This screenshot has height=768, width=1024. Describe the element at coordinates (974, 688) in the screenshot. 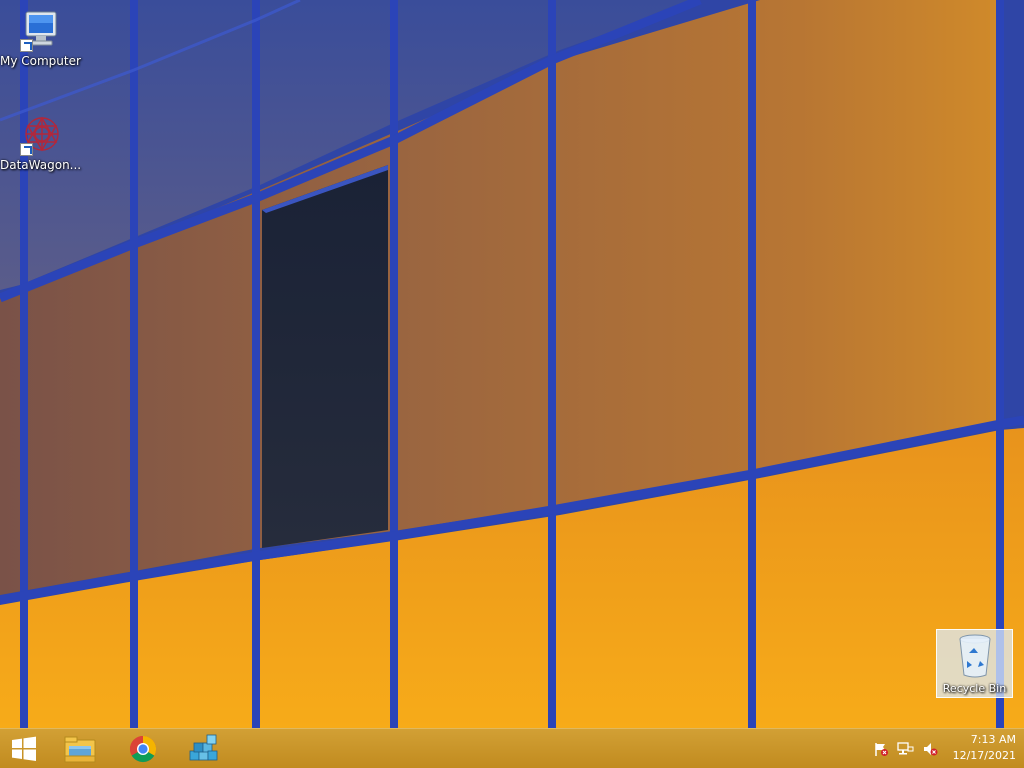

I see `recycle-bin-label: Recycle Bin` at that location.